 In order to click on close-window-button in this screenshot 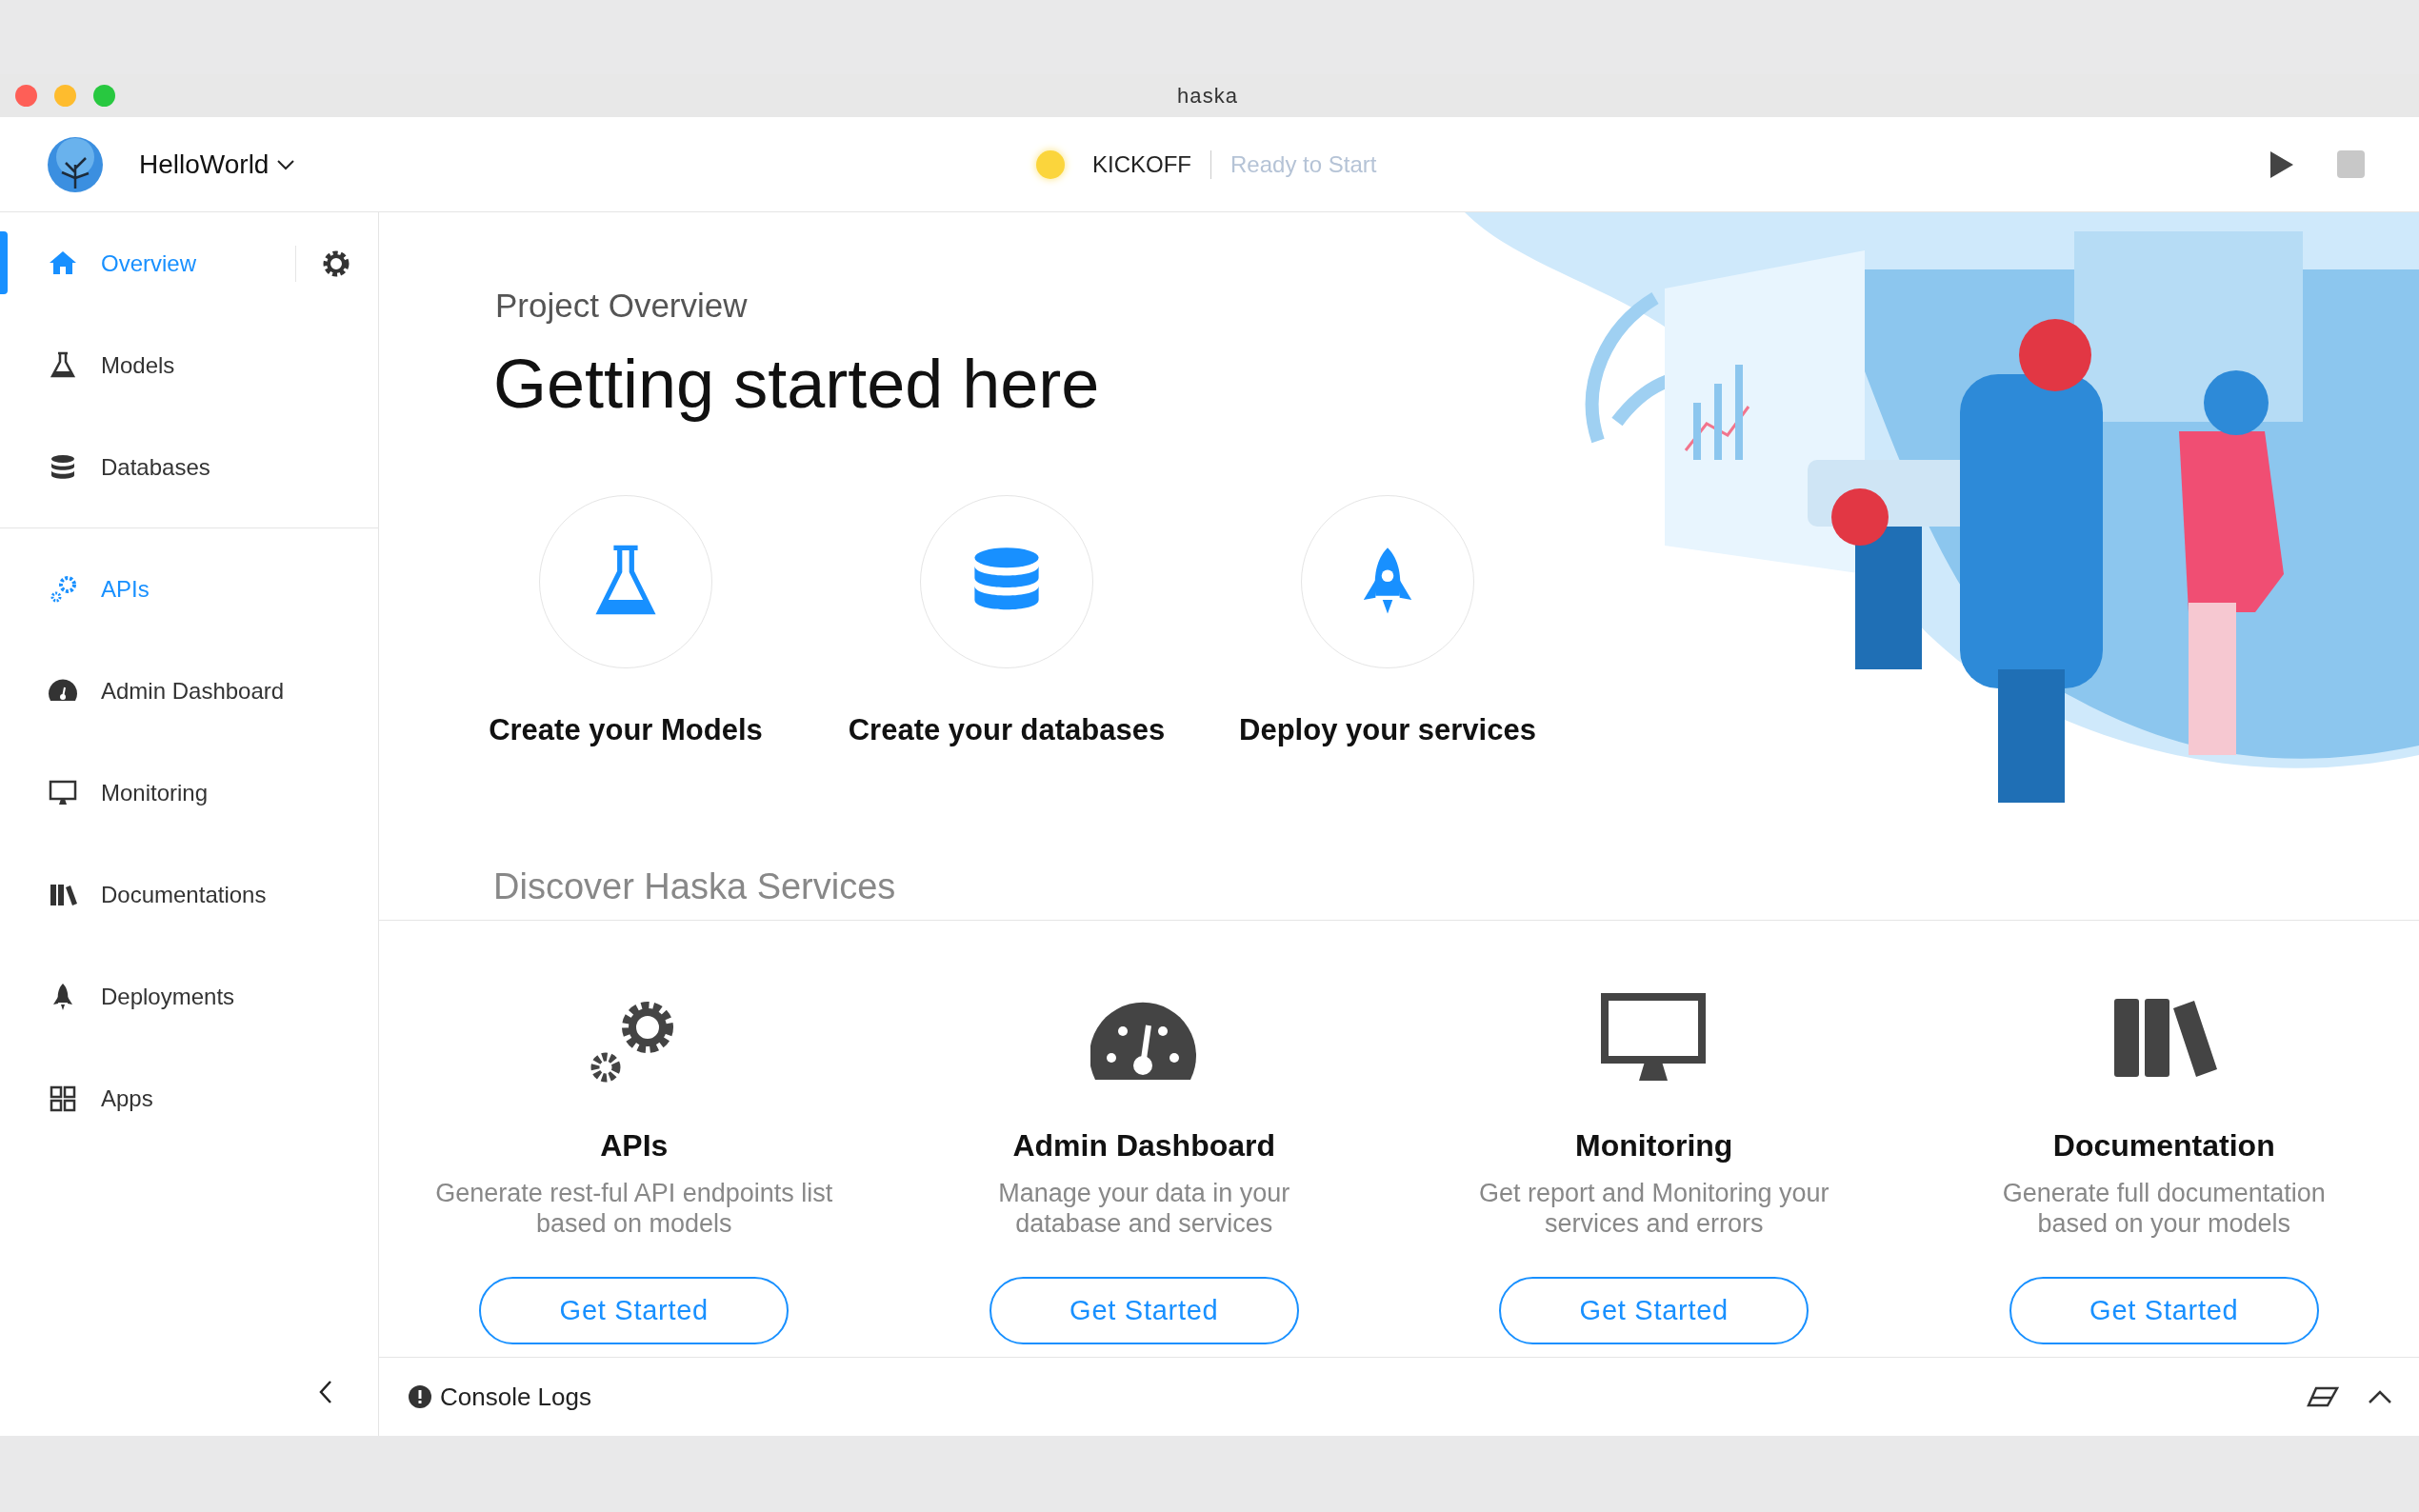, I will do `click(26, 96)`.